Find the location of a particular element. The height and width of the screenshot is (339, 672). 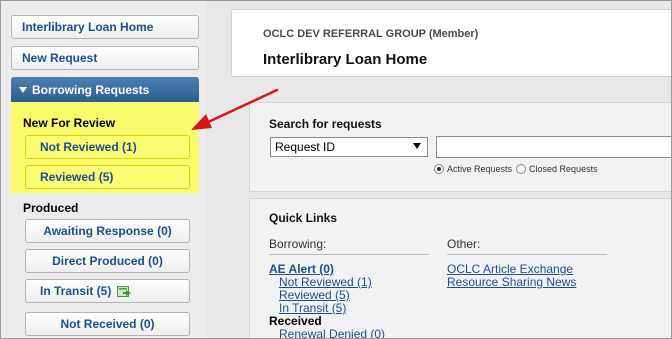

new-request-label: New Request is located at coordinates (60, 58).